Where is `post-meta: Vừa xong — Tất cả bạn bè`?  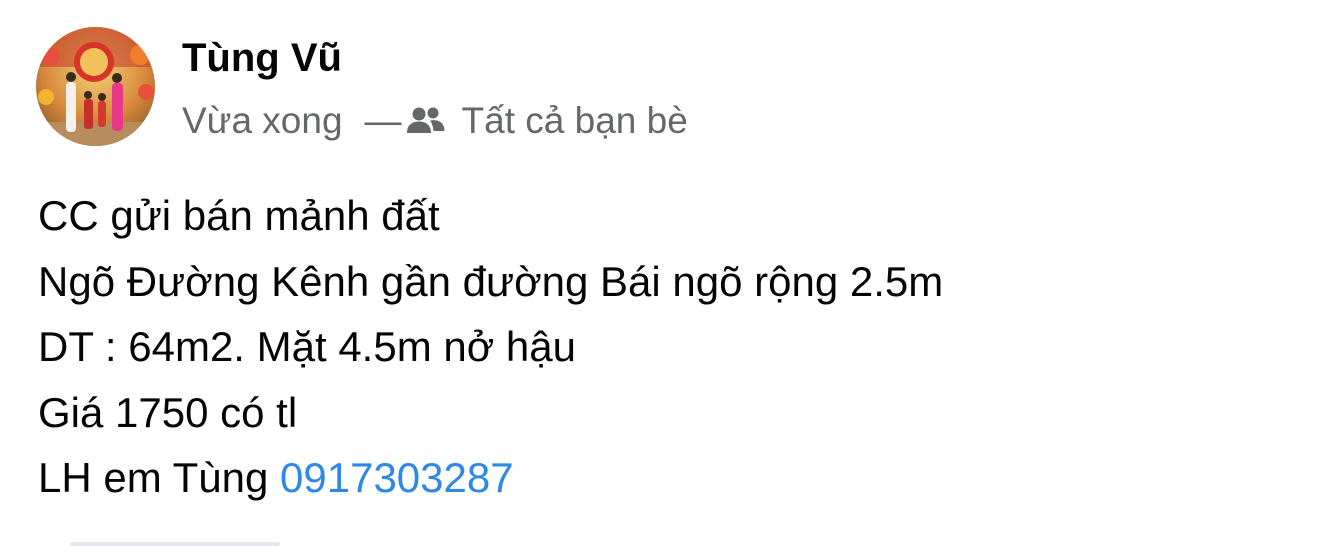
post-meta: Vừa xong — Tất cả bạn bè is located at coordinates (435, 121).